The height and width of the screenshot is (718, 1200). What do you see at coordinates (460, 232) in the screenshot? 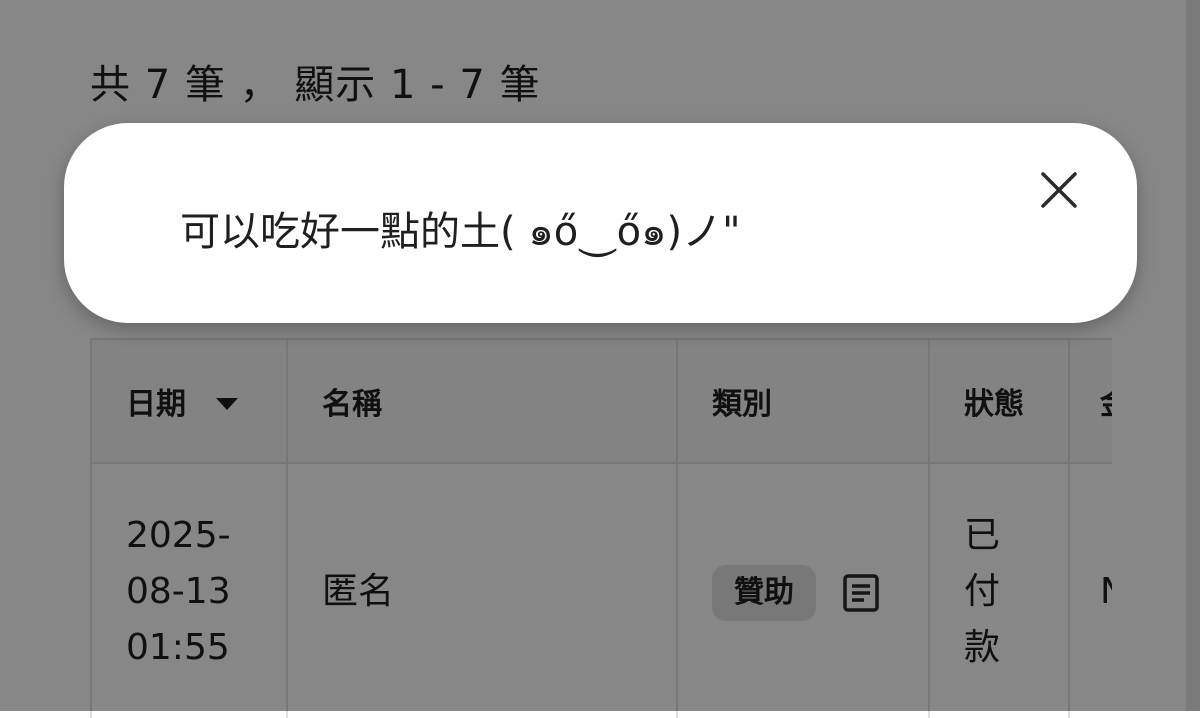
I see `toast-message-text: 可以吃好一點的土( ๑ő⏝ő๑)ノ"` at bounding box center [460, 232].